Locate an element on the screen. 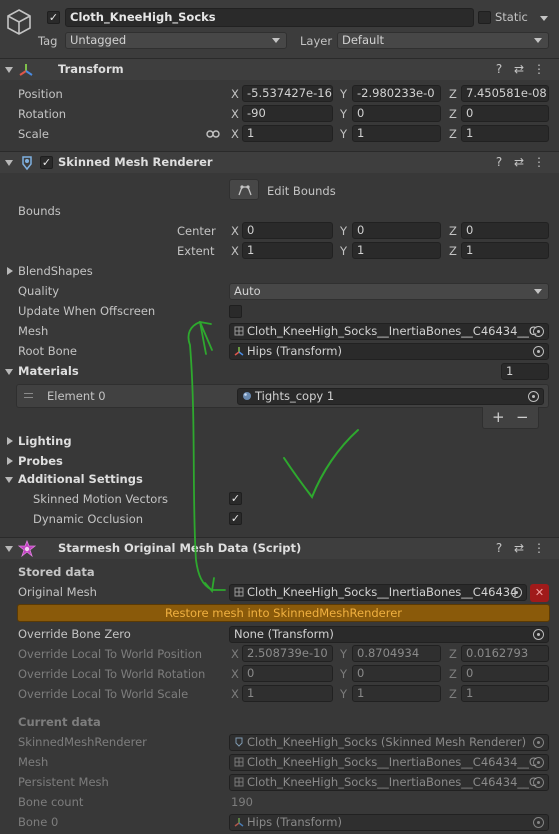  extent-y-field: 1 is located at coordinates (396, 250).